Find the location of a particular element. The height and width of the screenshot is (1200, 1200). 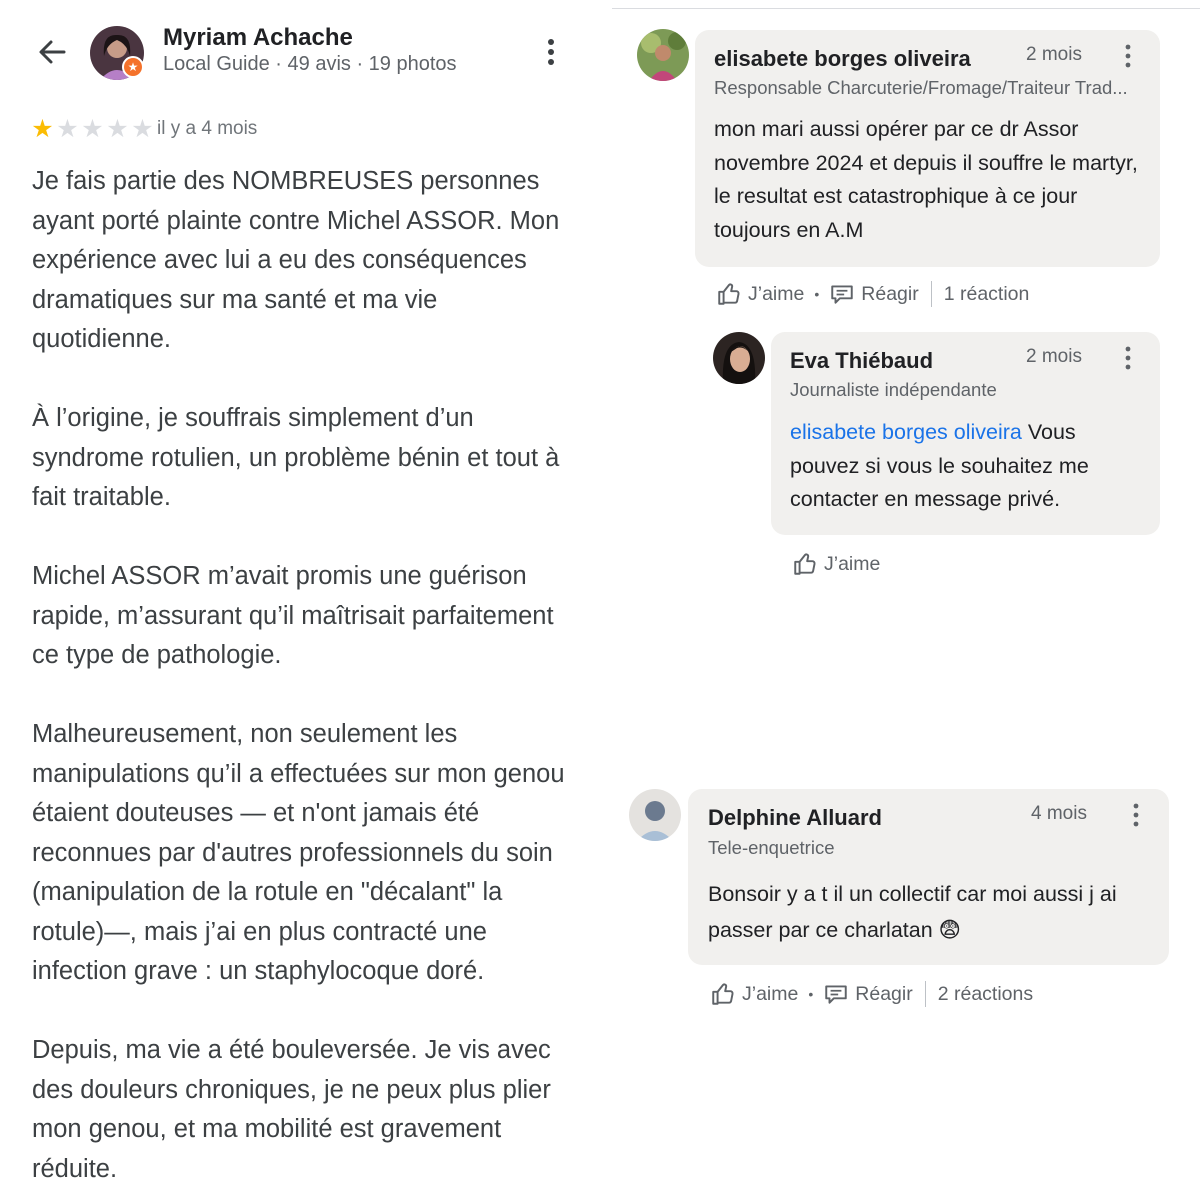

star-rating: ★ ★ ★ ★ ★ is located at coordinates (92, 129).